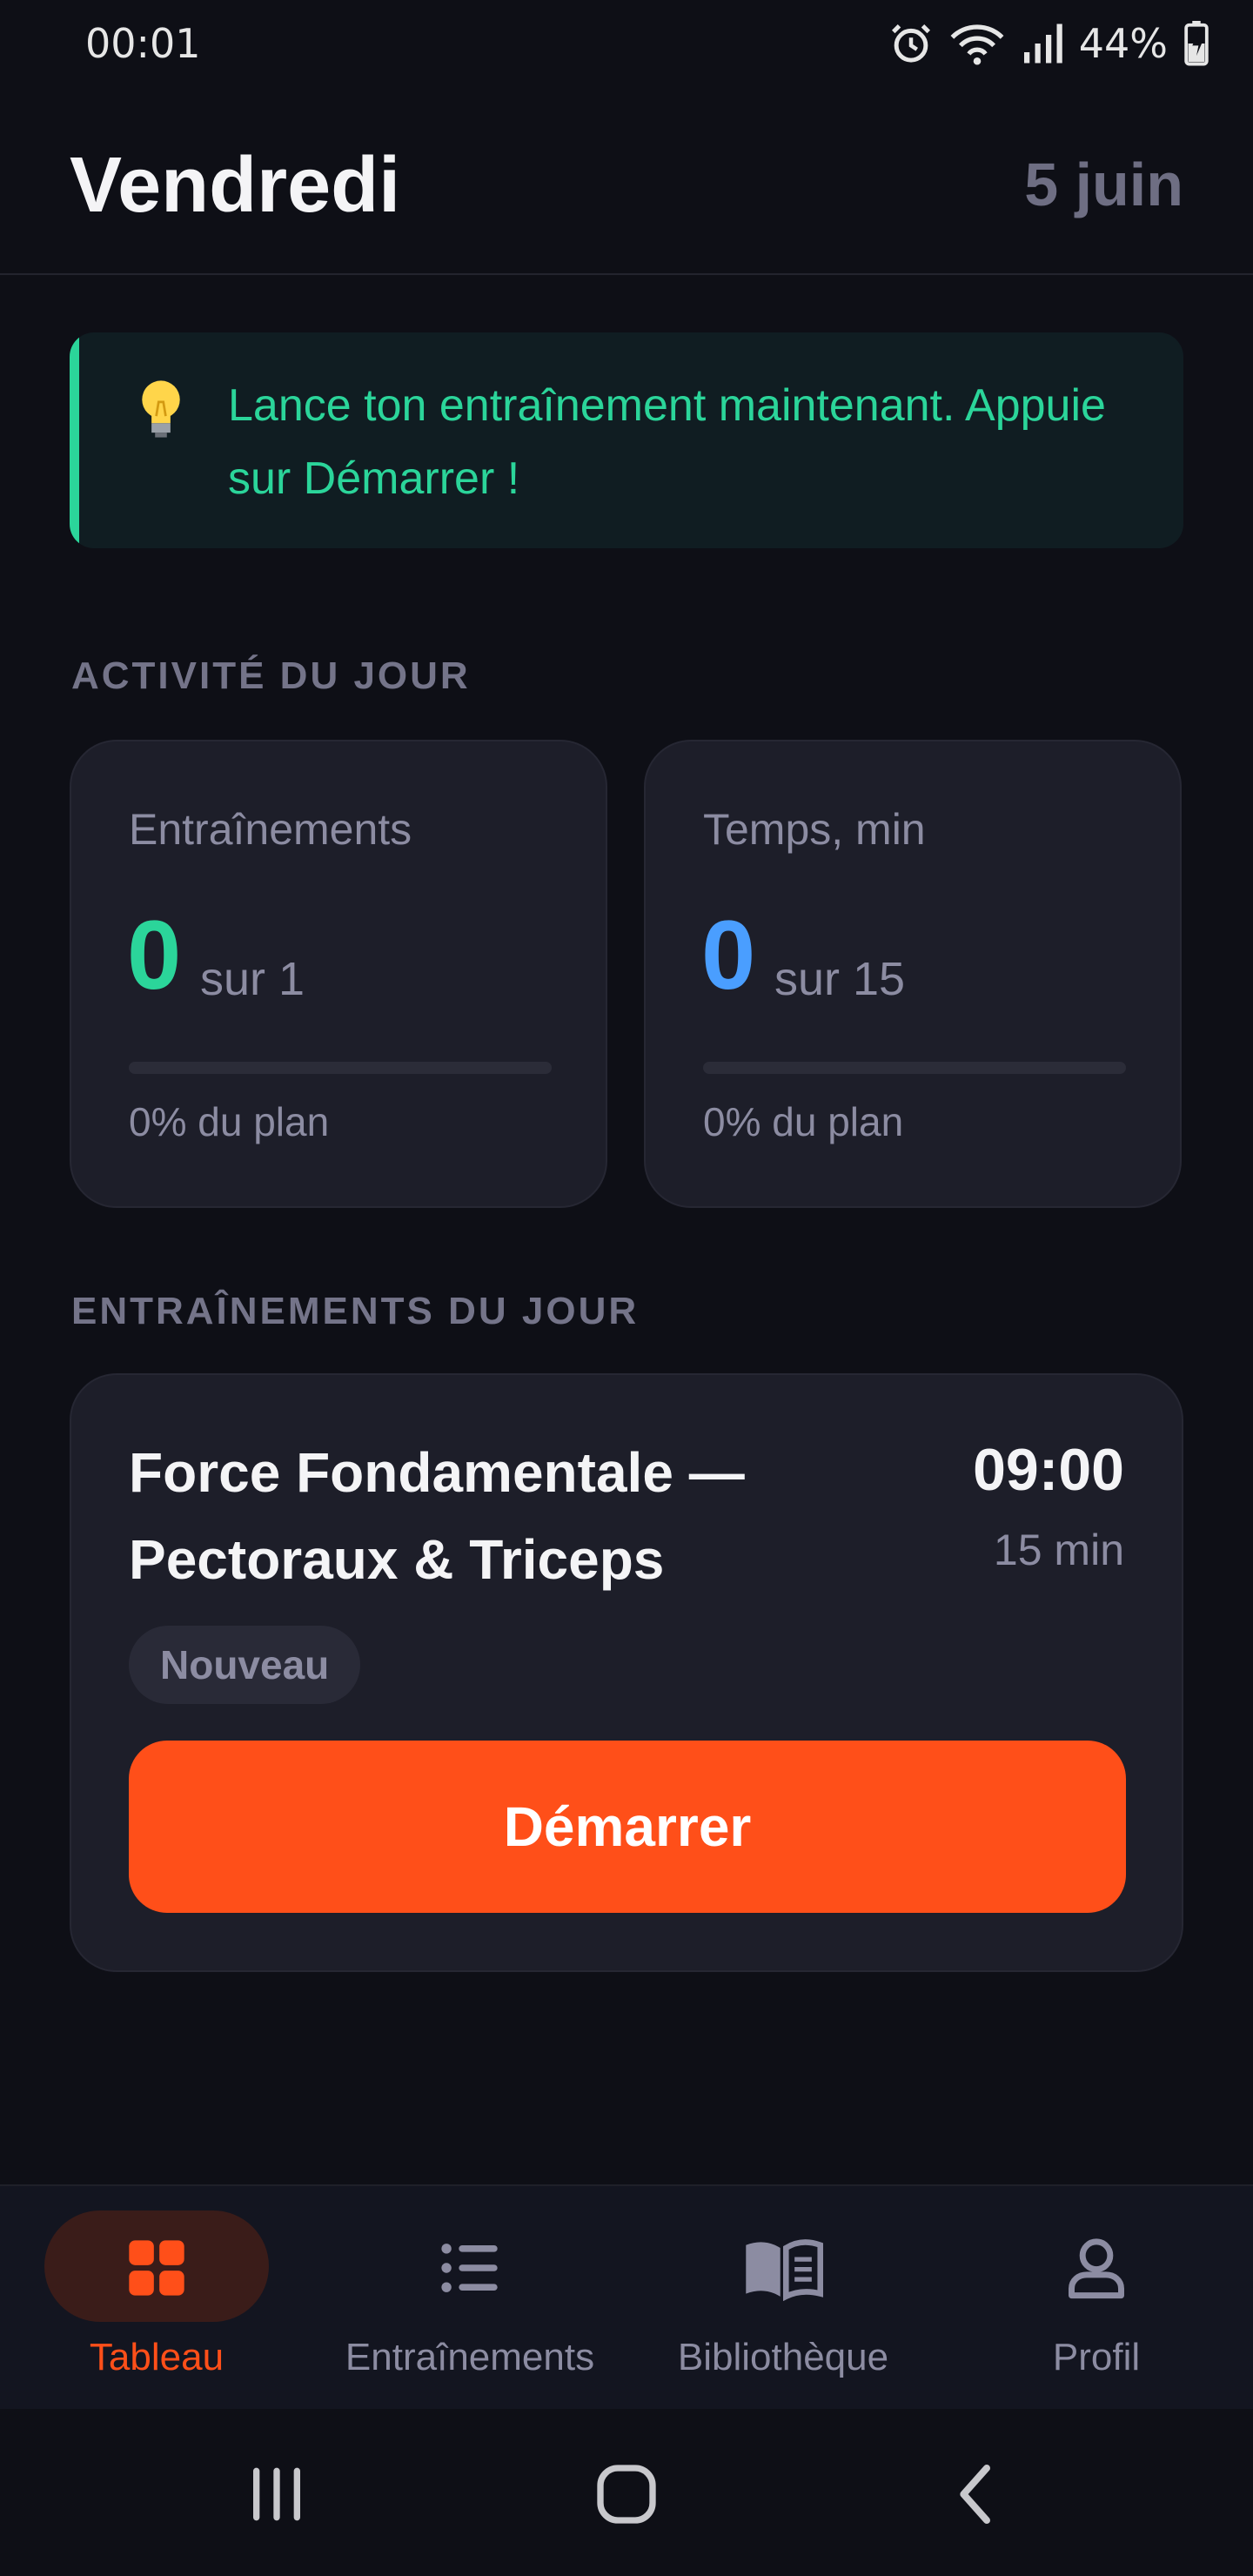  What do you see at coordinates (783, 2357) in the screenshot?
I see `nav-label: Bibliothèque` at bounding box center [783, 2357].